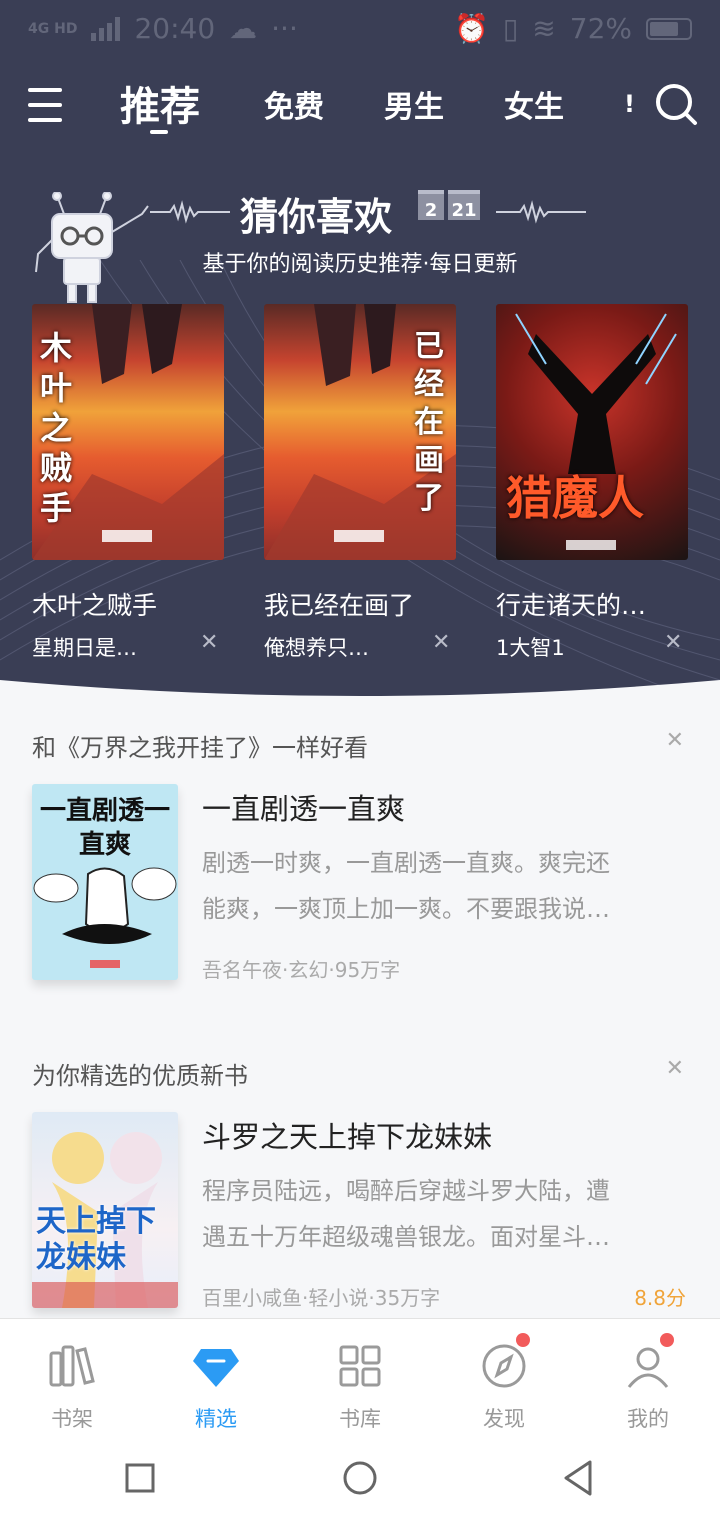 The width and height of the screenshot is (720, 1520). Describe the element at coordinates (510, 28) in the screenshot. I see `vibrate-icon: ▯` at that location.